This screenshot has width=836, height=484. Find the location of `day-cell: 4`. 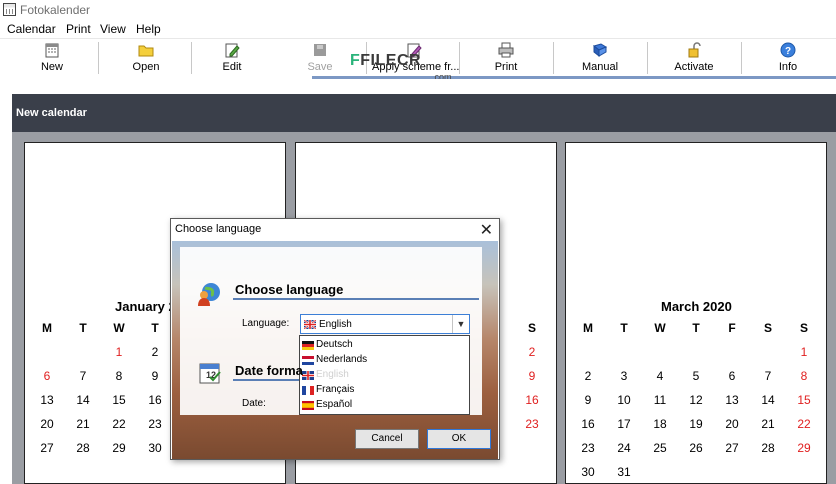

day-cell: 4 is located at coordinates (660, 376).